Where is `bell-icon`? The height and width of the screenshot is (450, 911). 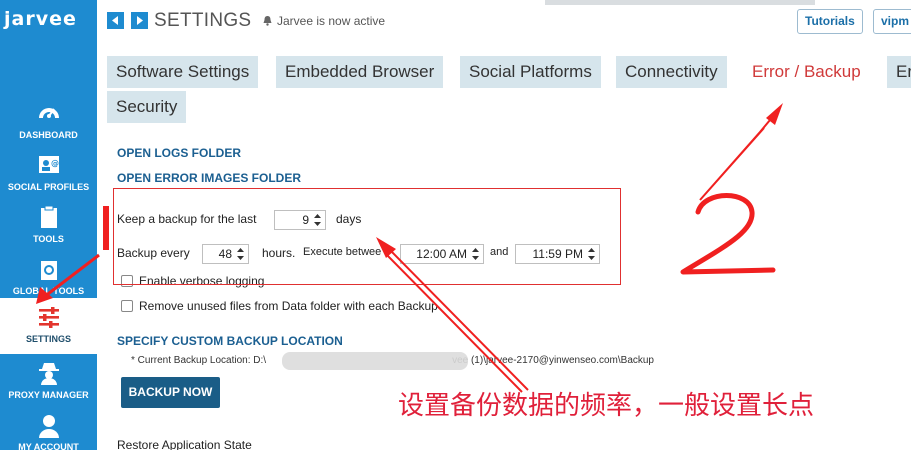
bell-icon is located at coordinates (267, 21).